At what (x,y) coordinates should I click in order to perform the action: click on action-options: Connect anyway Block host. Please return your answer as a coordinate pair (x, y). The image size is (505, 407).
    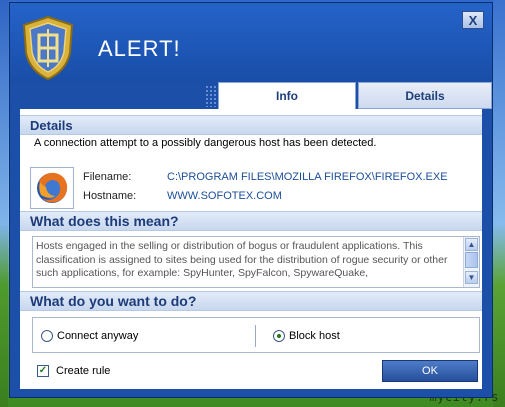
    Looking at the image, I should click on (256, 335).